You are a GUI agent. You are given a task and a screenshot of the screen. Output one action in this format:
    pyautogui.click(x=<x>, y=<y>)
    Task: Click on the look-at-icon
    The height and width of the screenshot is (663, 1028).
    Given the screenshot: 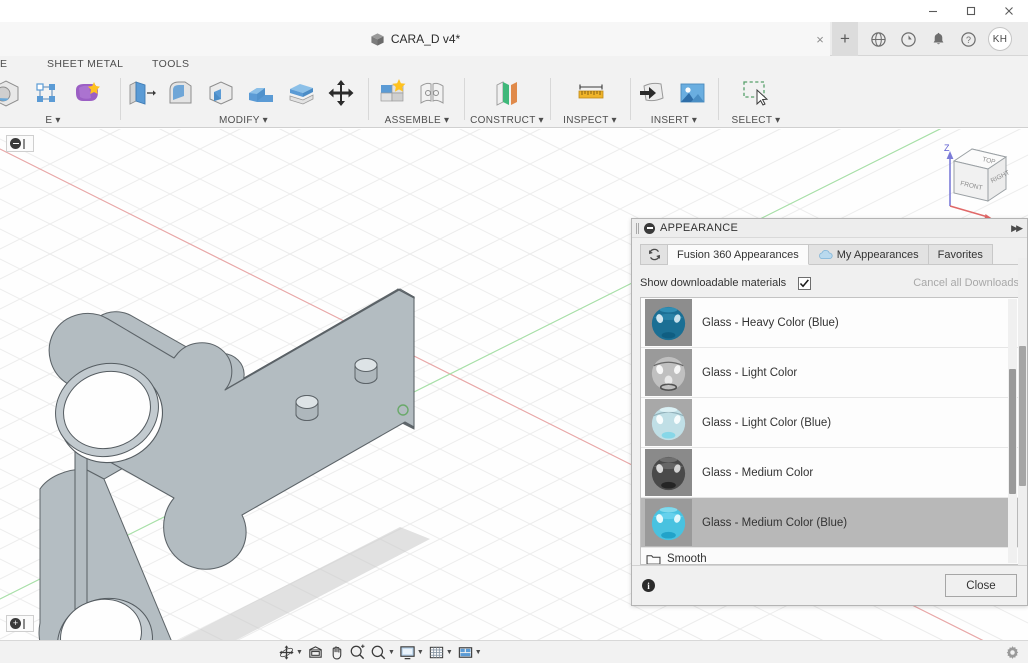 What is the action you would take?
    pyautogui.click(x=315, y=652)
    